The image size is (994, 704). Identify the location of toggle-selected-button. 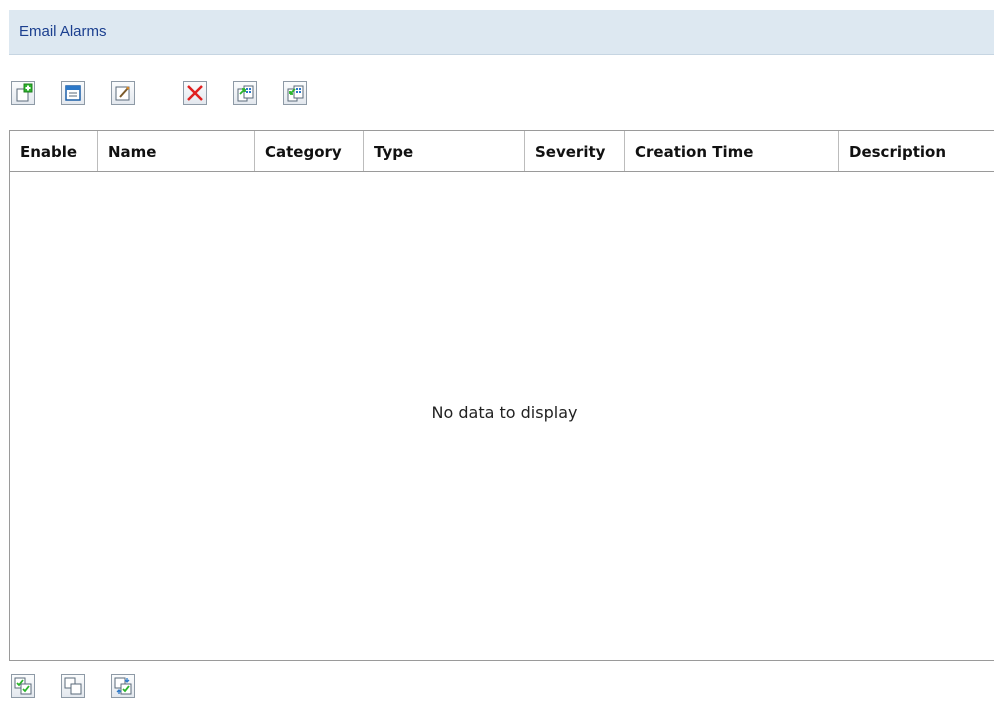
(123, 686).